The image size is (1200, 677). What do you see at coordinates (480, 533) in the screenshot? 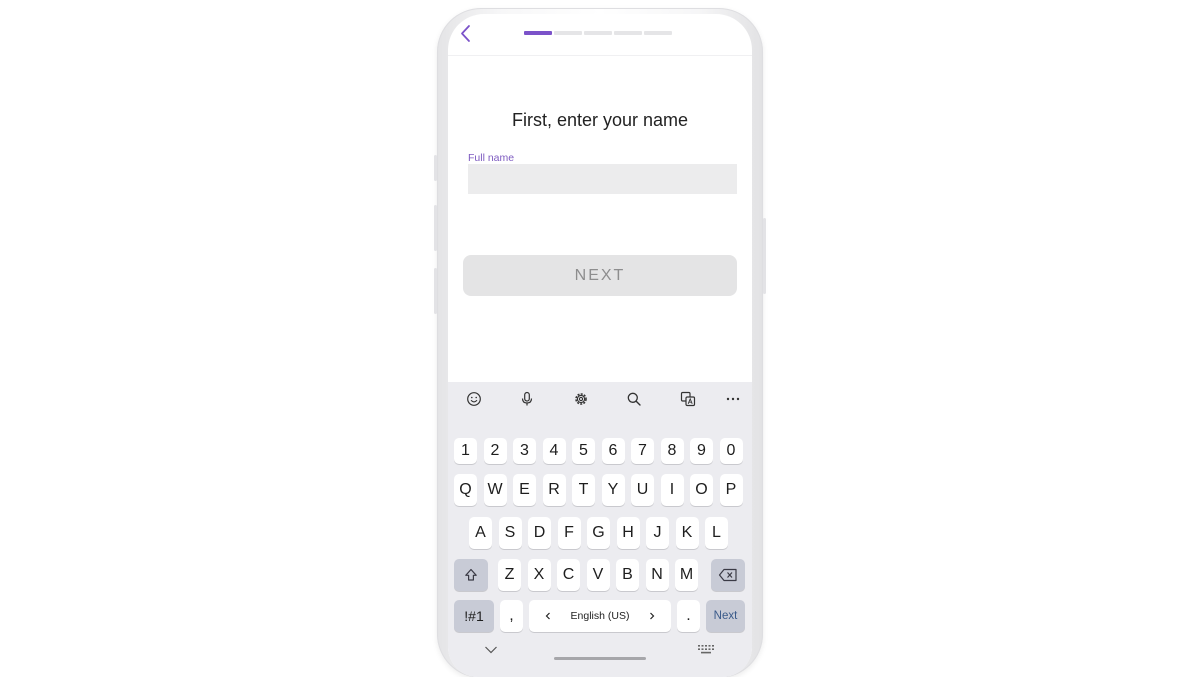
I see `key-a: A` at bounding box center [480, 533].